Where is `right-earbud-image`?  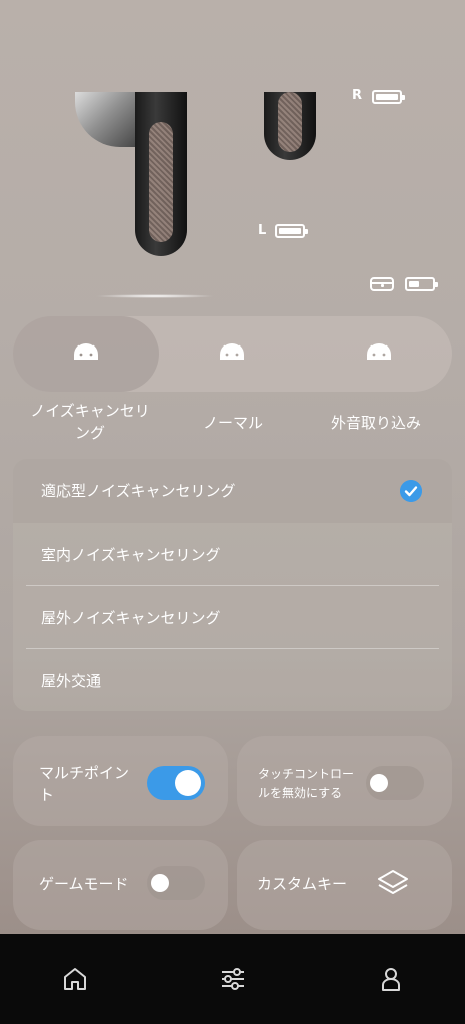 right-earbud-image is located at coordinates (290, 126).